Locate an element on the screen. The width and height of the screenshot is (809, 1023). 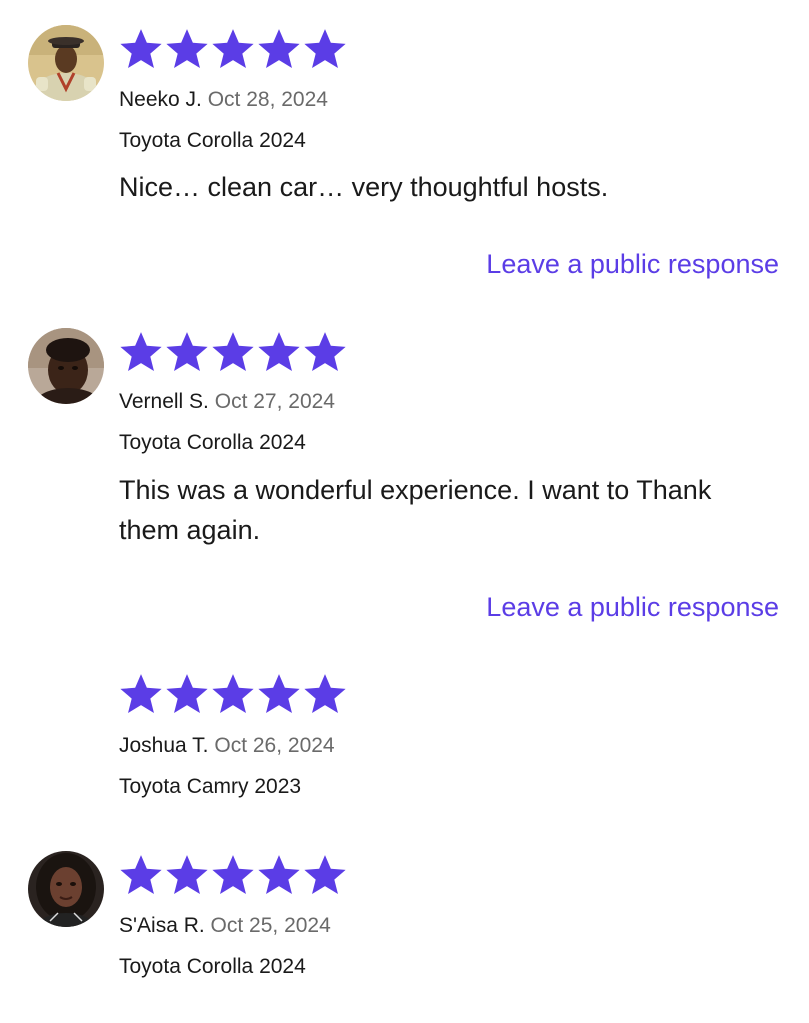
review-date: Oct 28, 2024 is located at coordinates (267, 99).